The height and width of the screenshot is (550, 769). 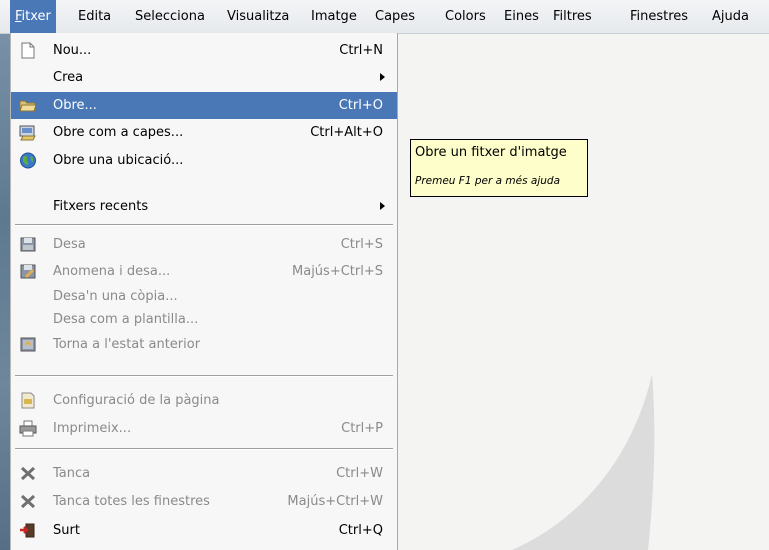 What do you see at coordinates (204, 344) in the screenshot?
I see `menu-item-revert: Torna a l'estat anterior` at bounding box center [204, 344].